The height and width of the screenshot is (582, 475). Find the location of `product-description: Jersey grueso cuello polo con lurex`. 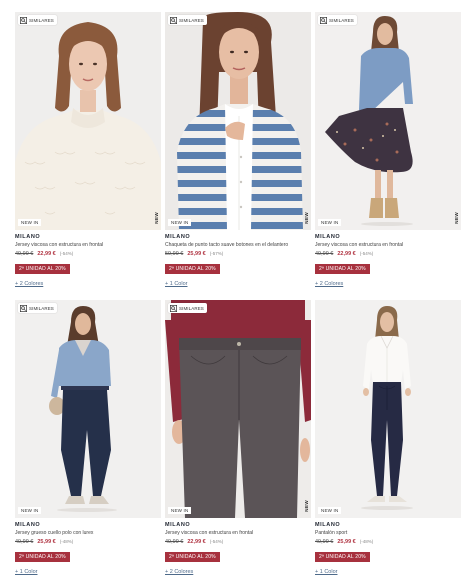

product-description: Jersey grueso cuello polo con lurex is located at coordinates (88, 533).